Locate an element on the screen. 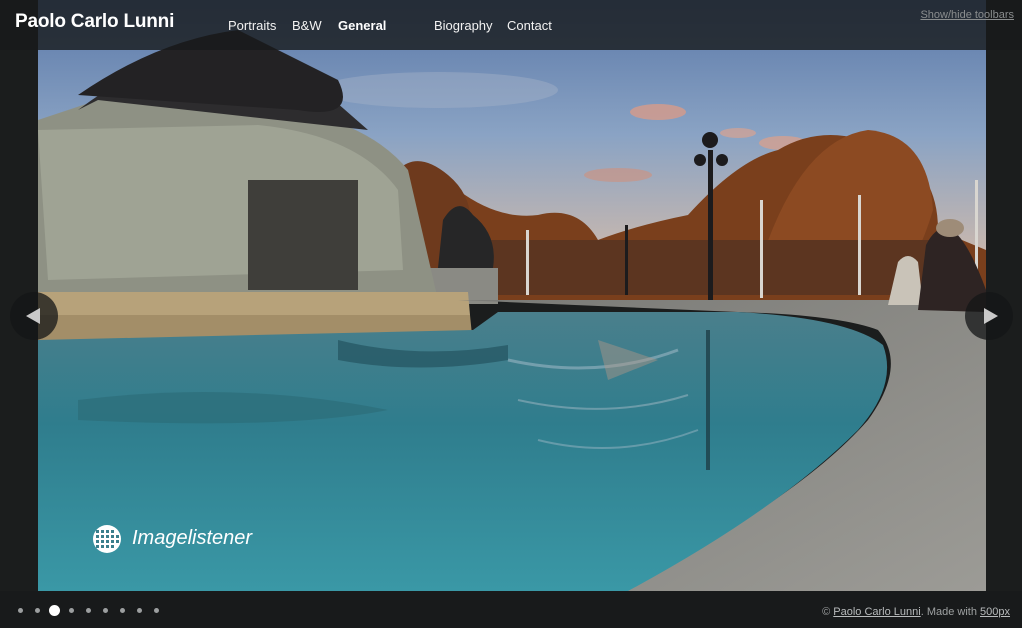  made-with-text: . Made with is located at coordinates (948, 612).